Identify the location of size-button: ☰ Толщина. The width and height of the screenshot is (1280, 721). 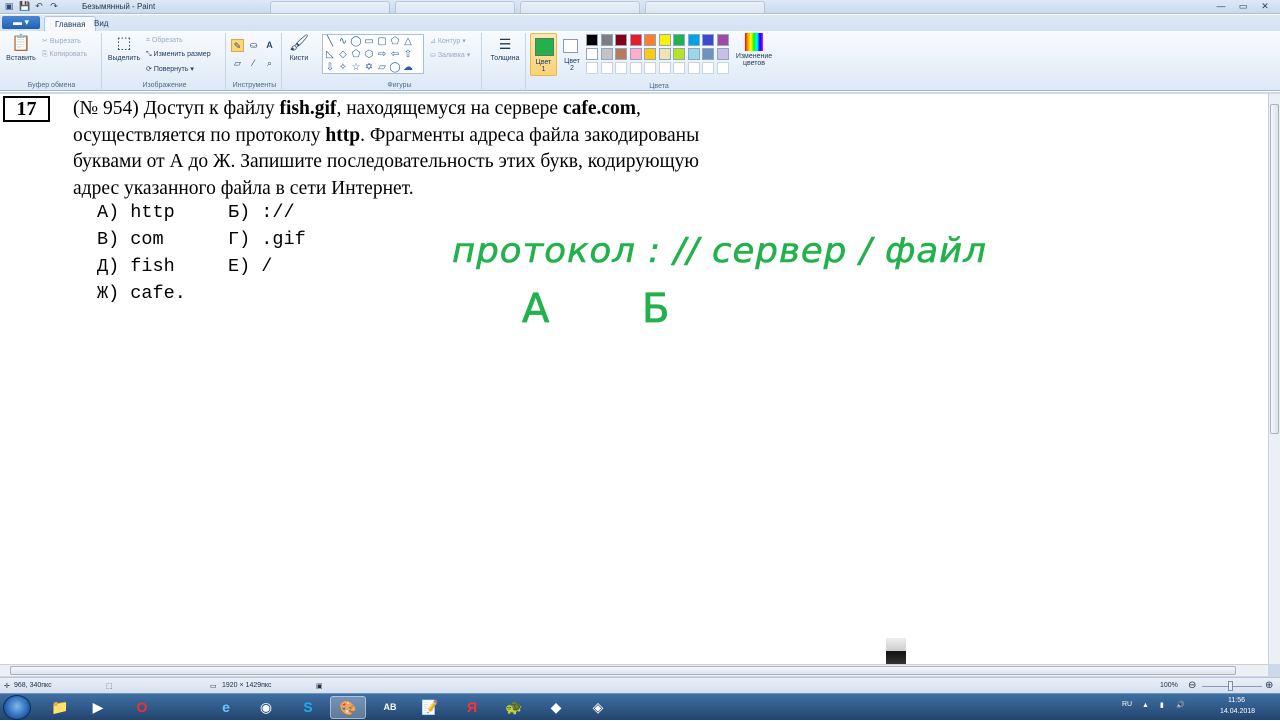
(505, 48).